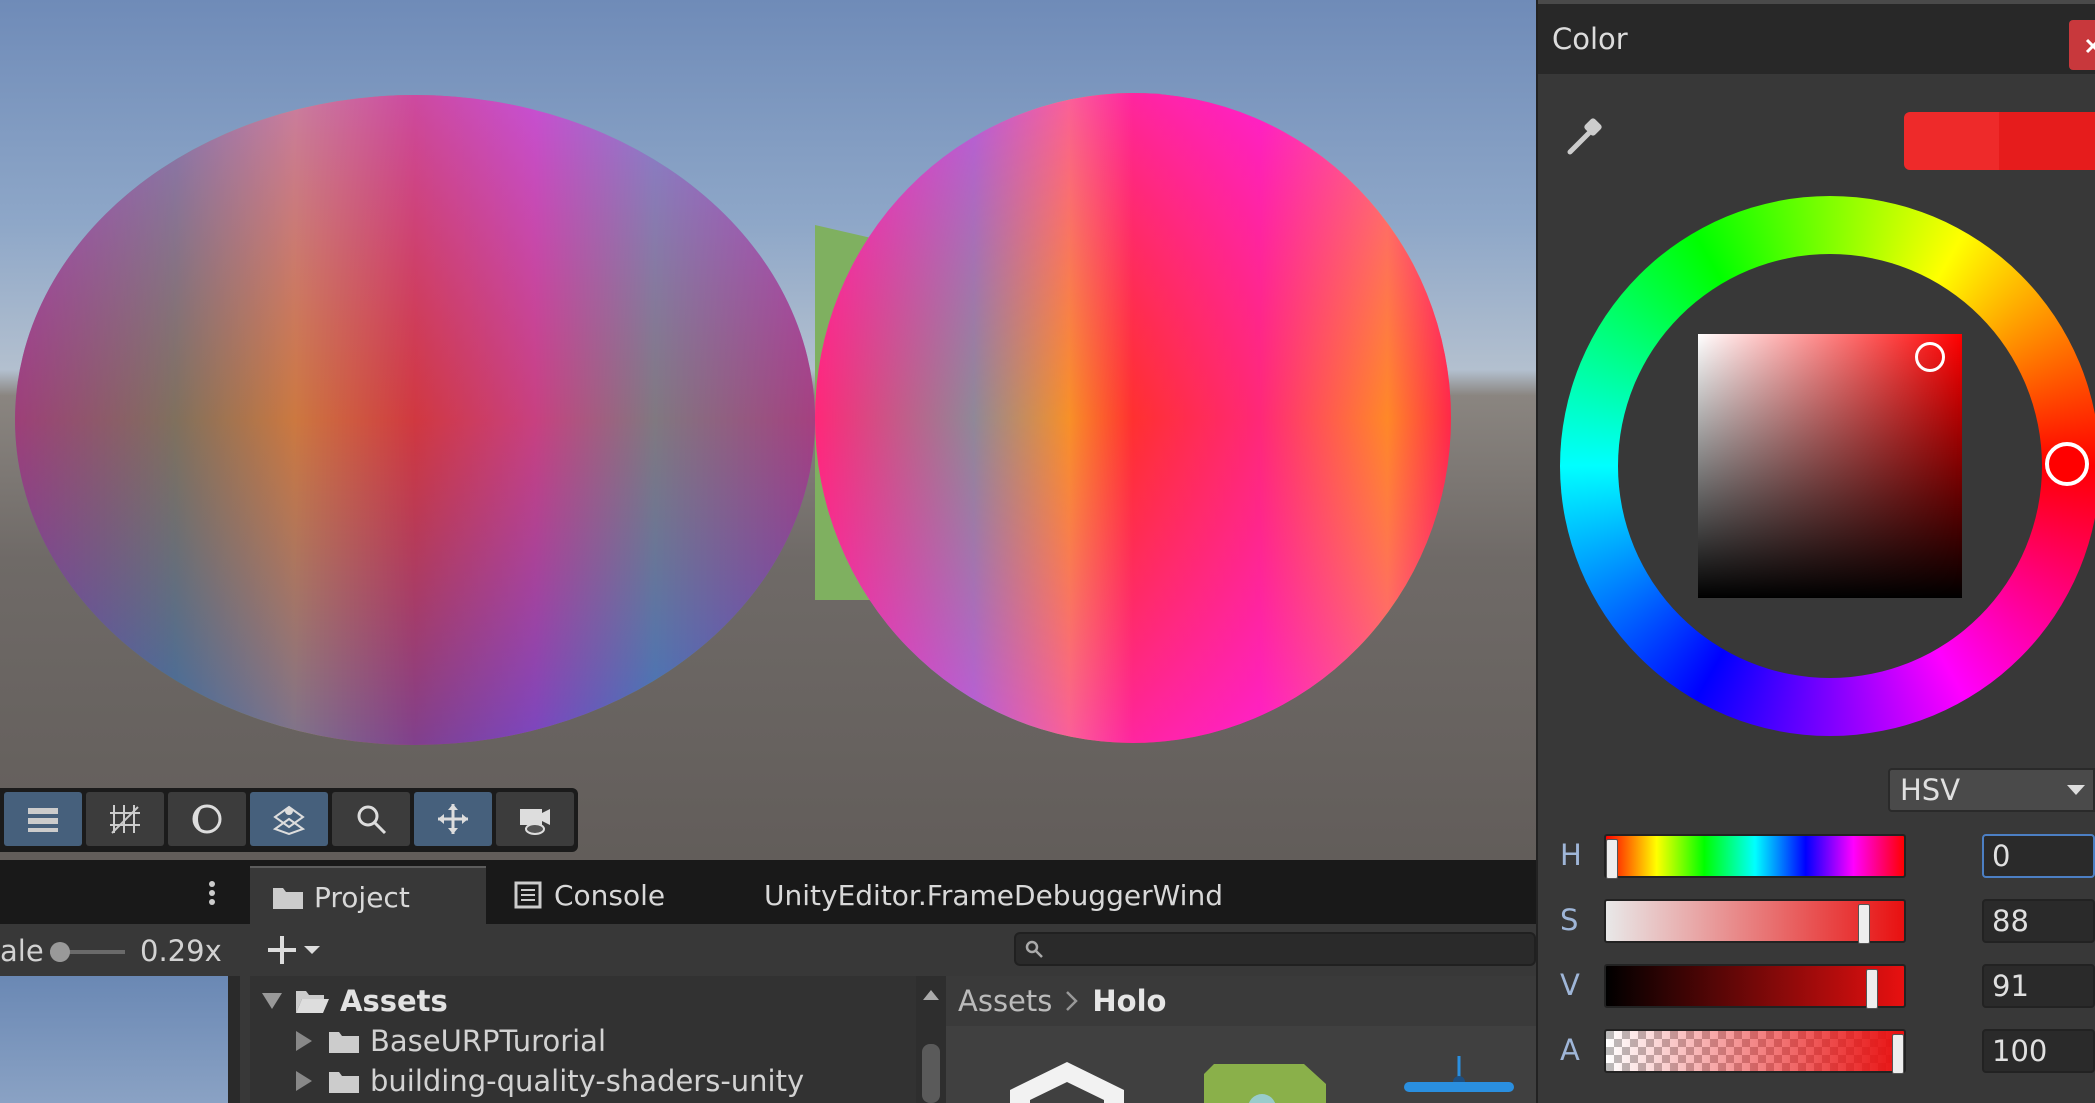 The height and width of the screenshot is (1103, 2095). Describe the element at coordinates (1569, 920) in the screenshot. I see `channel-label: S` at that location.